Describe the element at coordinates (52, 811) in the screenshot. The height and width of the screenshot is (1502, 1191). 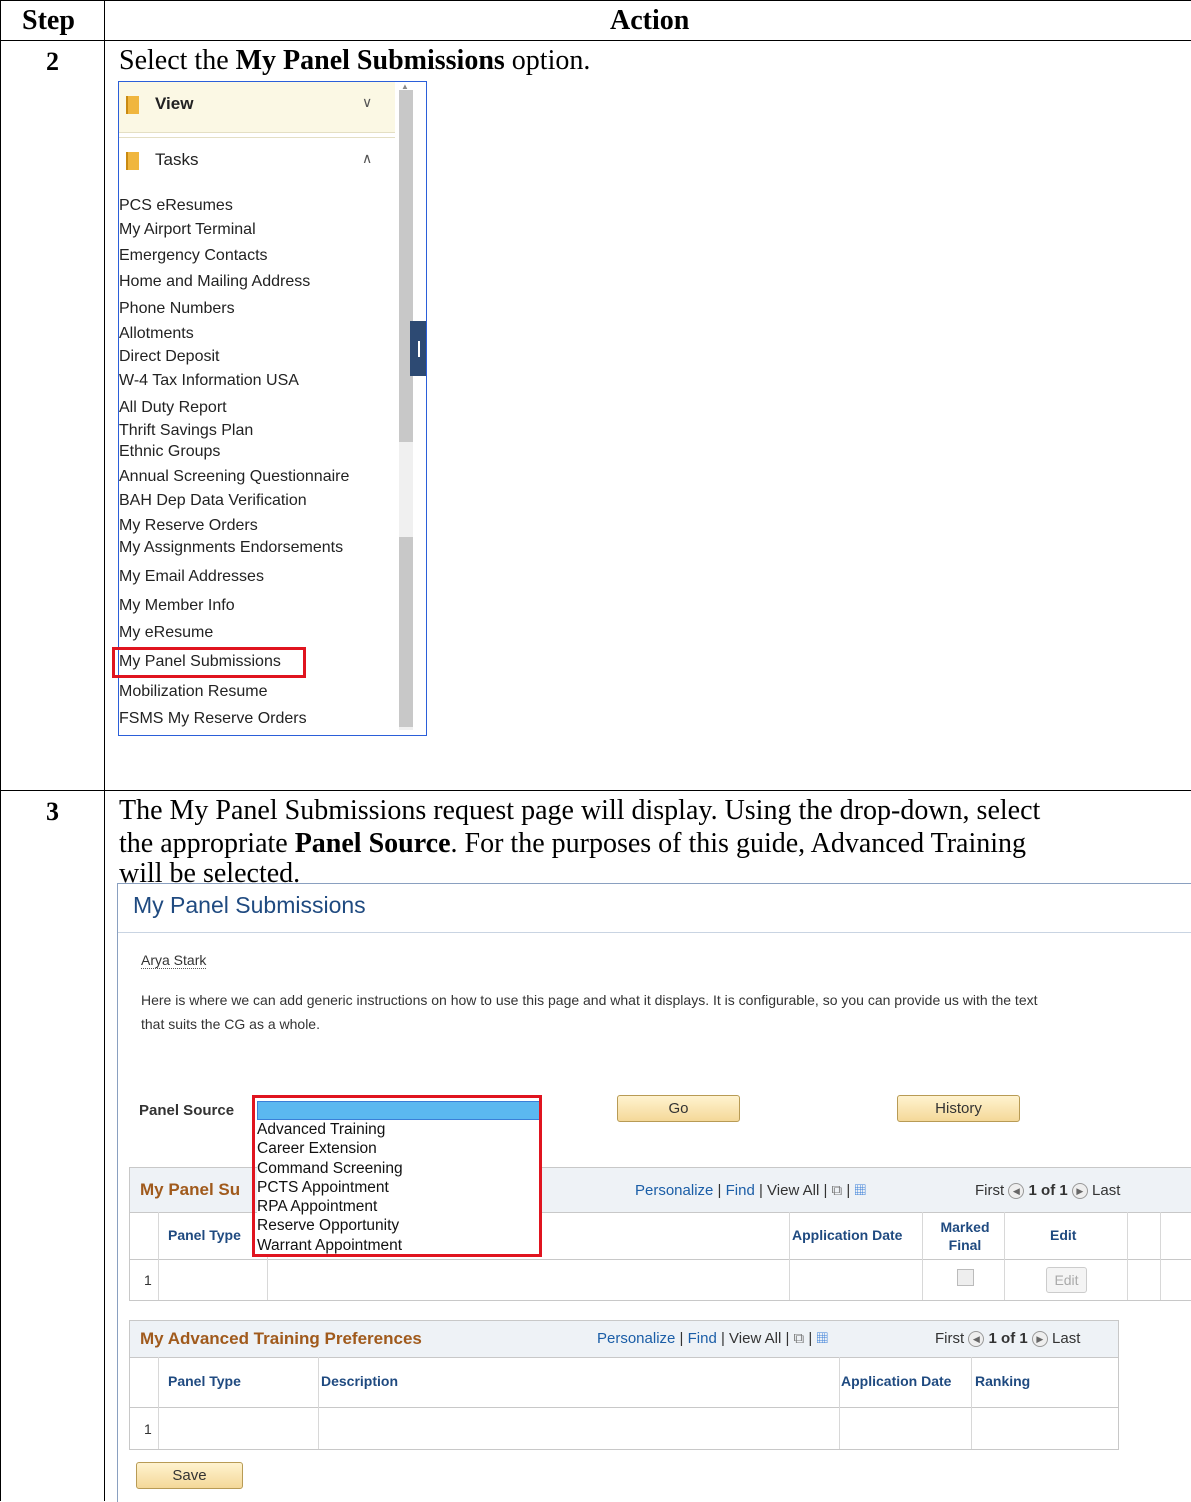
I see `step-number: 3` at that location.